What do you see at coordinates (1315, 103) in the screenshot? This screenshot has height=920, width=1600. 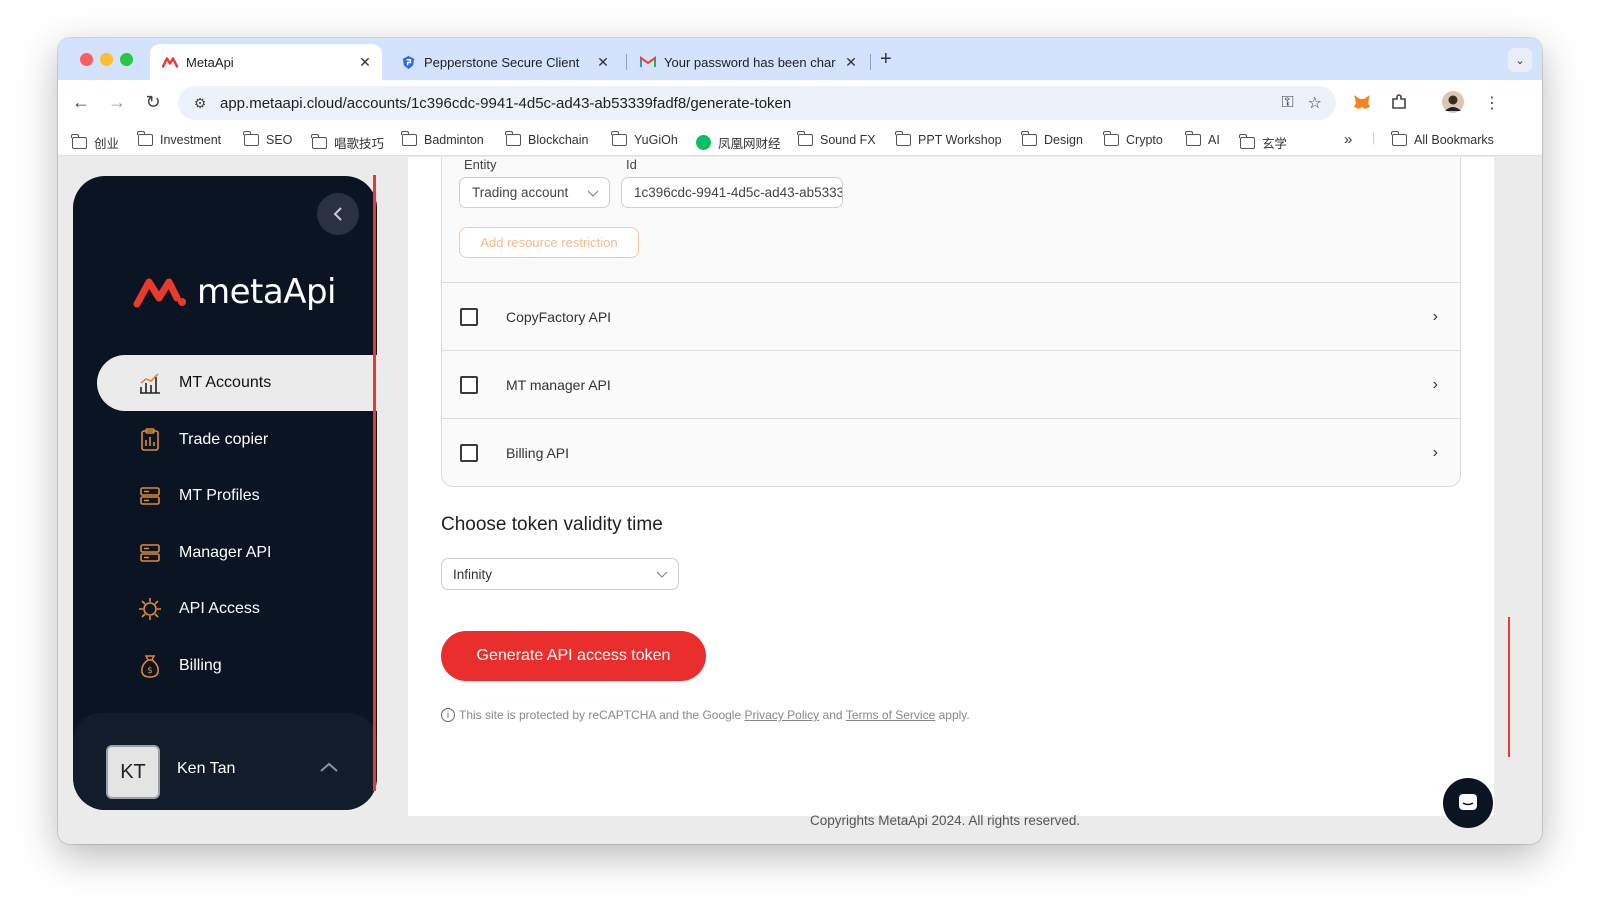 I see `bookmark-star-icon: ☆` at bounding box center [1315, 103].